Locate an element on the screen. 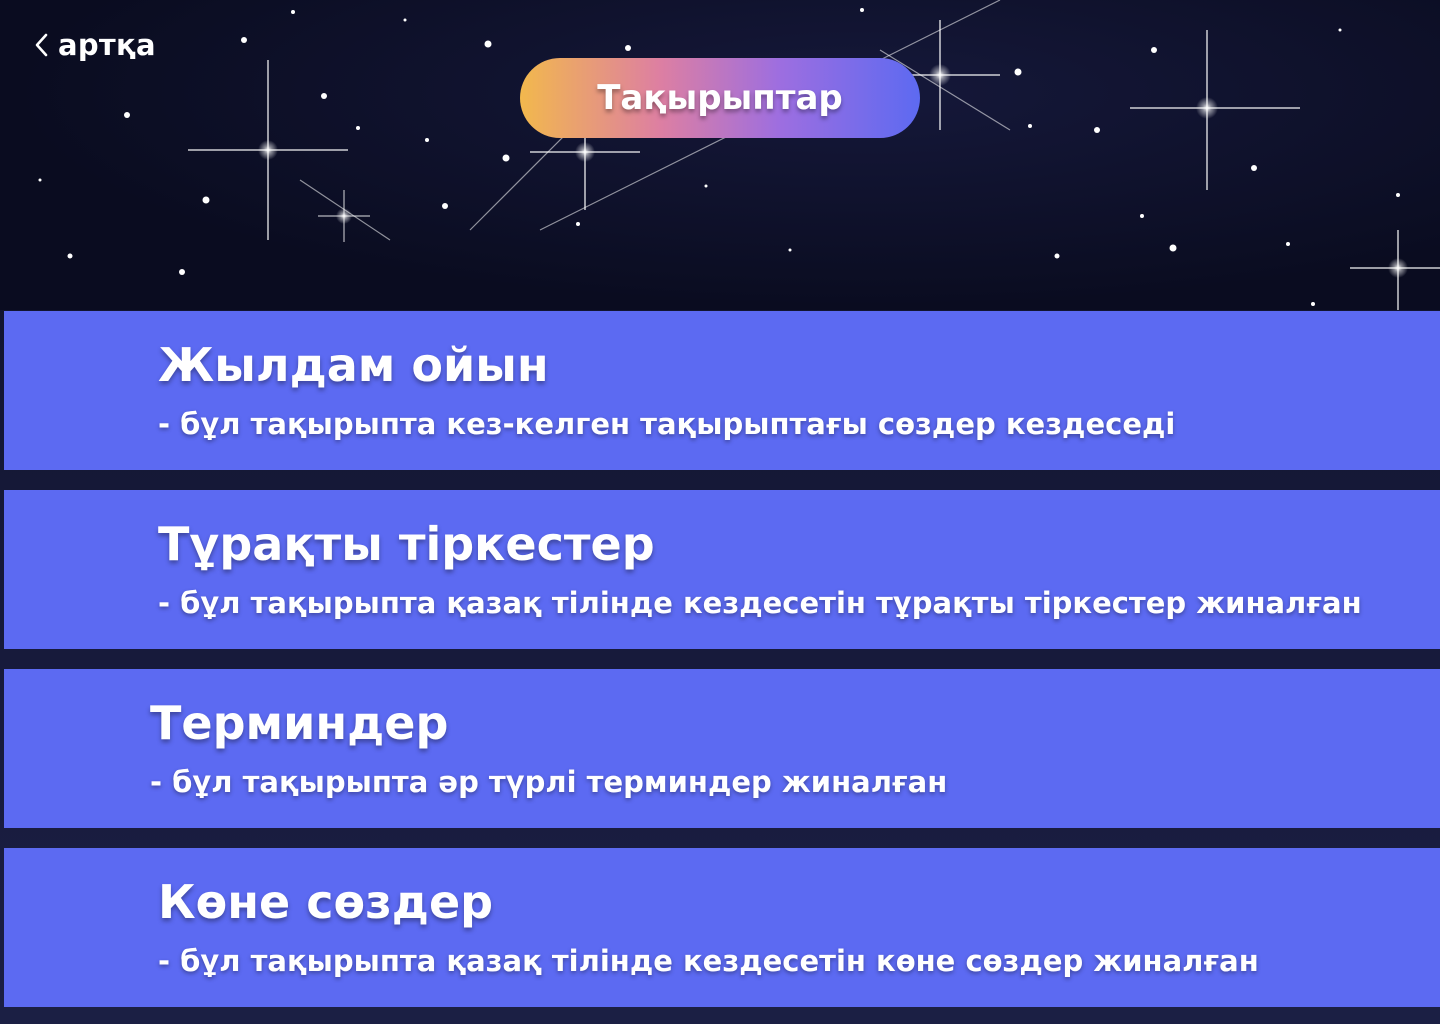  topic-title: Терминдер is located at coordinates (299, 723).